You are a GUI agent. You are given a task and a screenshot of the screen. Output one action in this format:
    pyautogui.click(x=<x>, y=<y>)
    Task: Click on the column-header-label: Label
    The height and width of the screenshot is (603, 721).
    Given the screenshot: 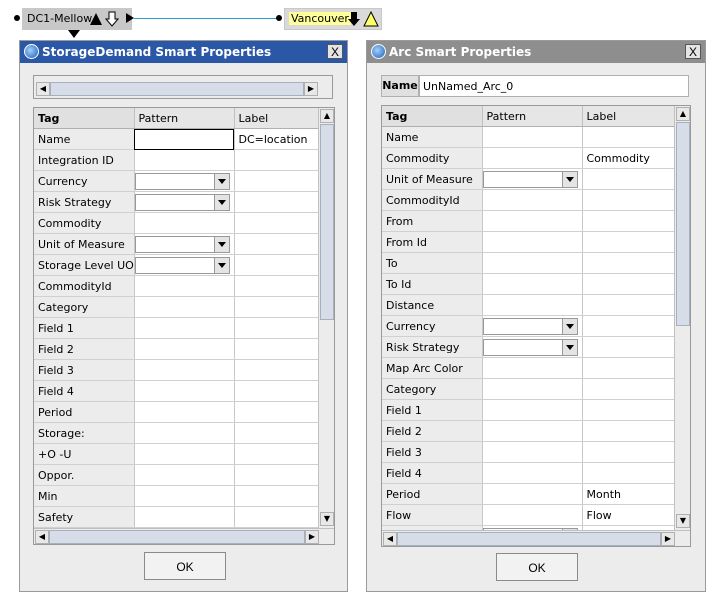 What is the action you would take?
    pyautogui.click(x=628, y=116)
    